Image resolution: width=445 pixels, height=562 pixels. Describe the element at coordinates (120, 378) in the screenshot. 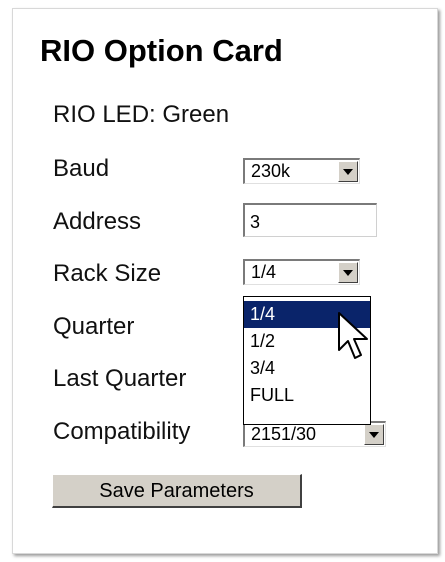

I see `last-quarter-label: Last Quarter` at that location.